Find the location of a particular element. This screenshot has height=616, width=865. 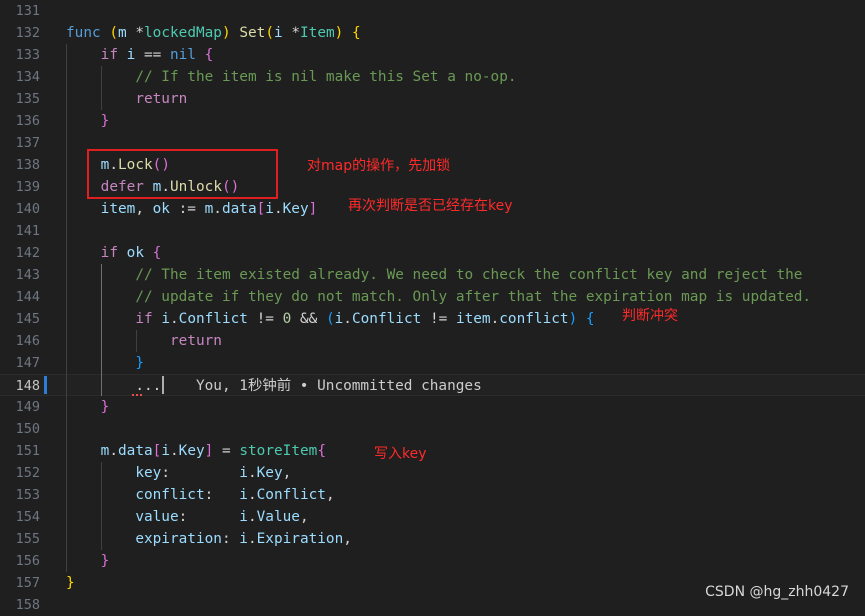

code-token: Value is located at coordinates (278, 517).